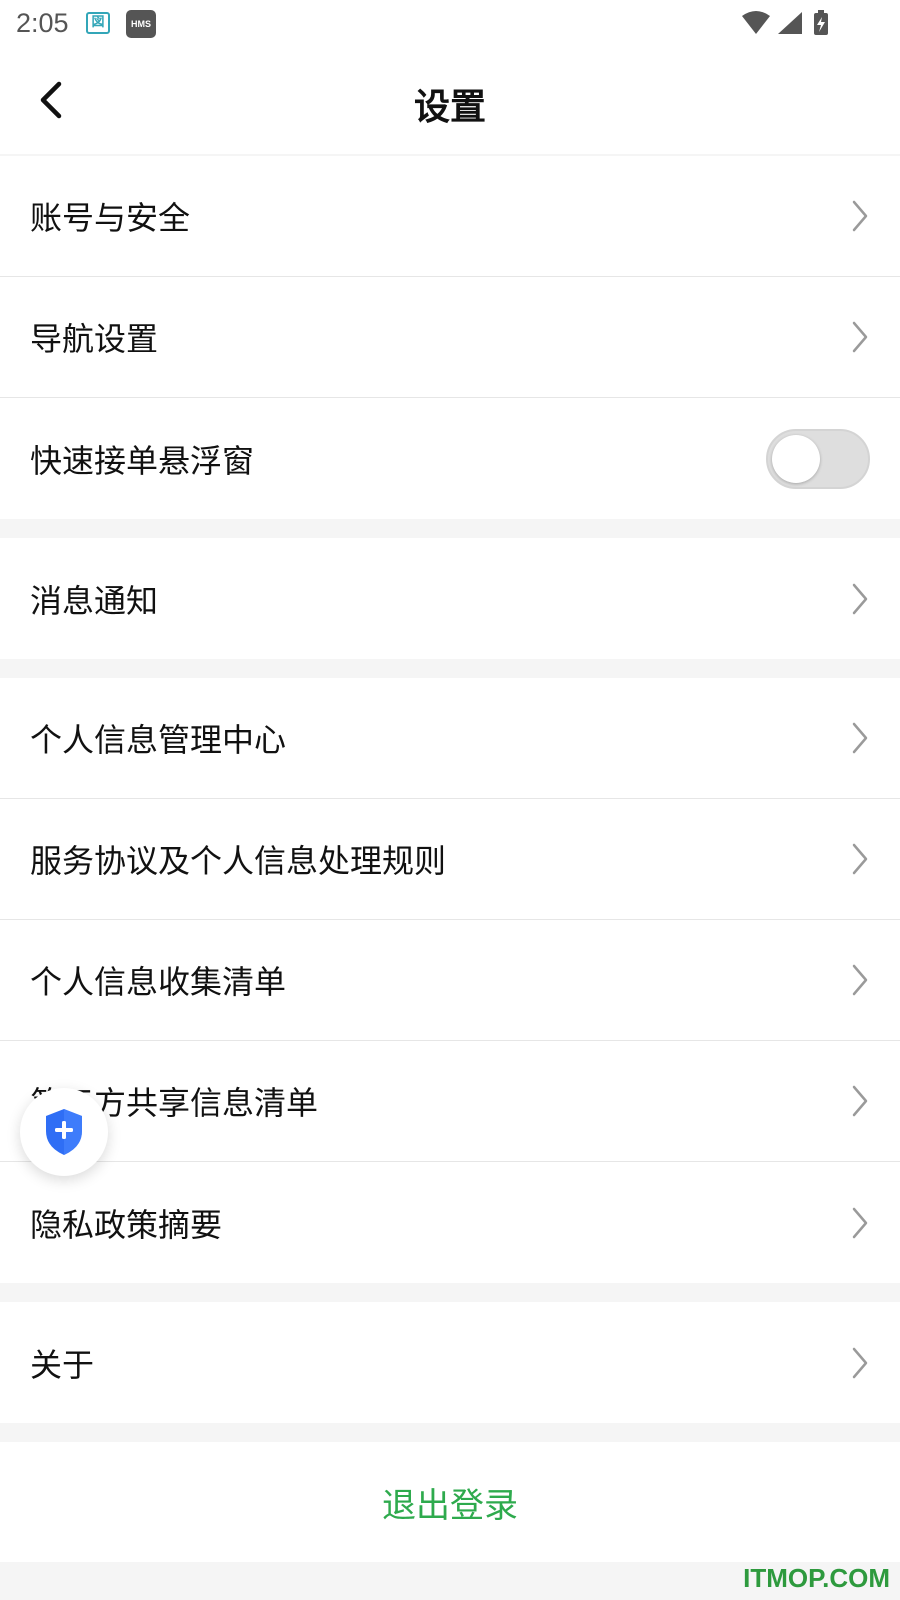  What do you see at coordinates (94, 600) in the screenshot?
I see `settings-item-label: 消息通知` at bounding box center [94, 600].